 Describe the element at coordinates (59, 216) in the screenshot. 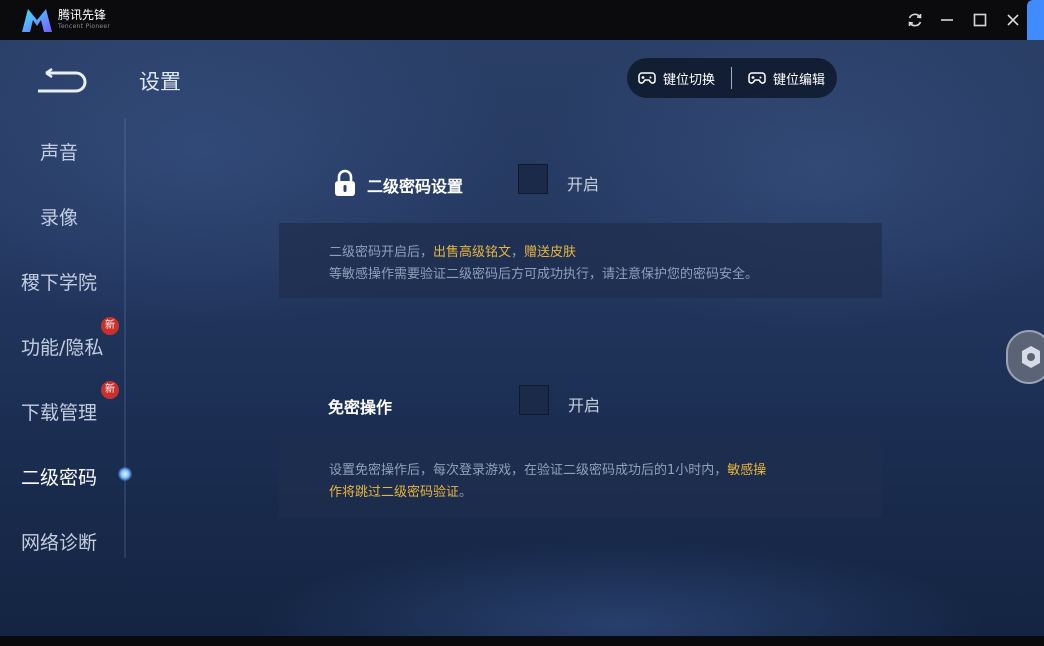

I see `sidebar-item-recording: 录像` at that location.